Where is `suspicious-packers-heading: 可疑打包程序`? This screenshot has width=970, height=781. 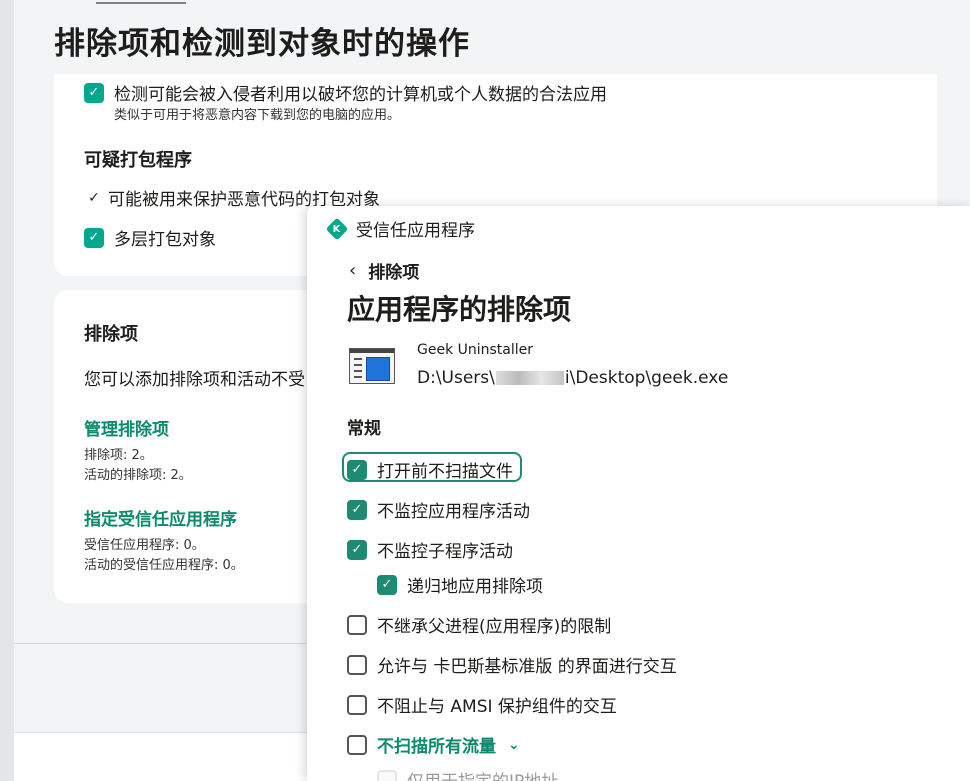 suspicious-packers-heading: 可疑打包程序 is located at coordinates (138, 160).